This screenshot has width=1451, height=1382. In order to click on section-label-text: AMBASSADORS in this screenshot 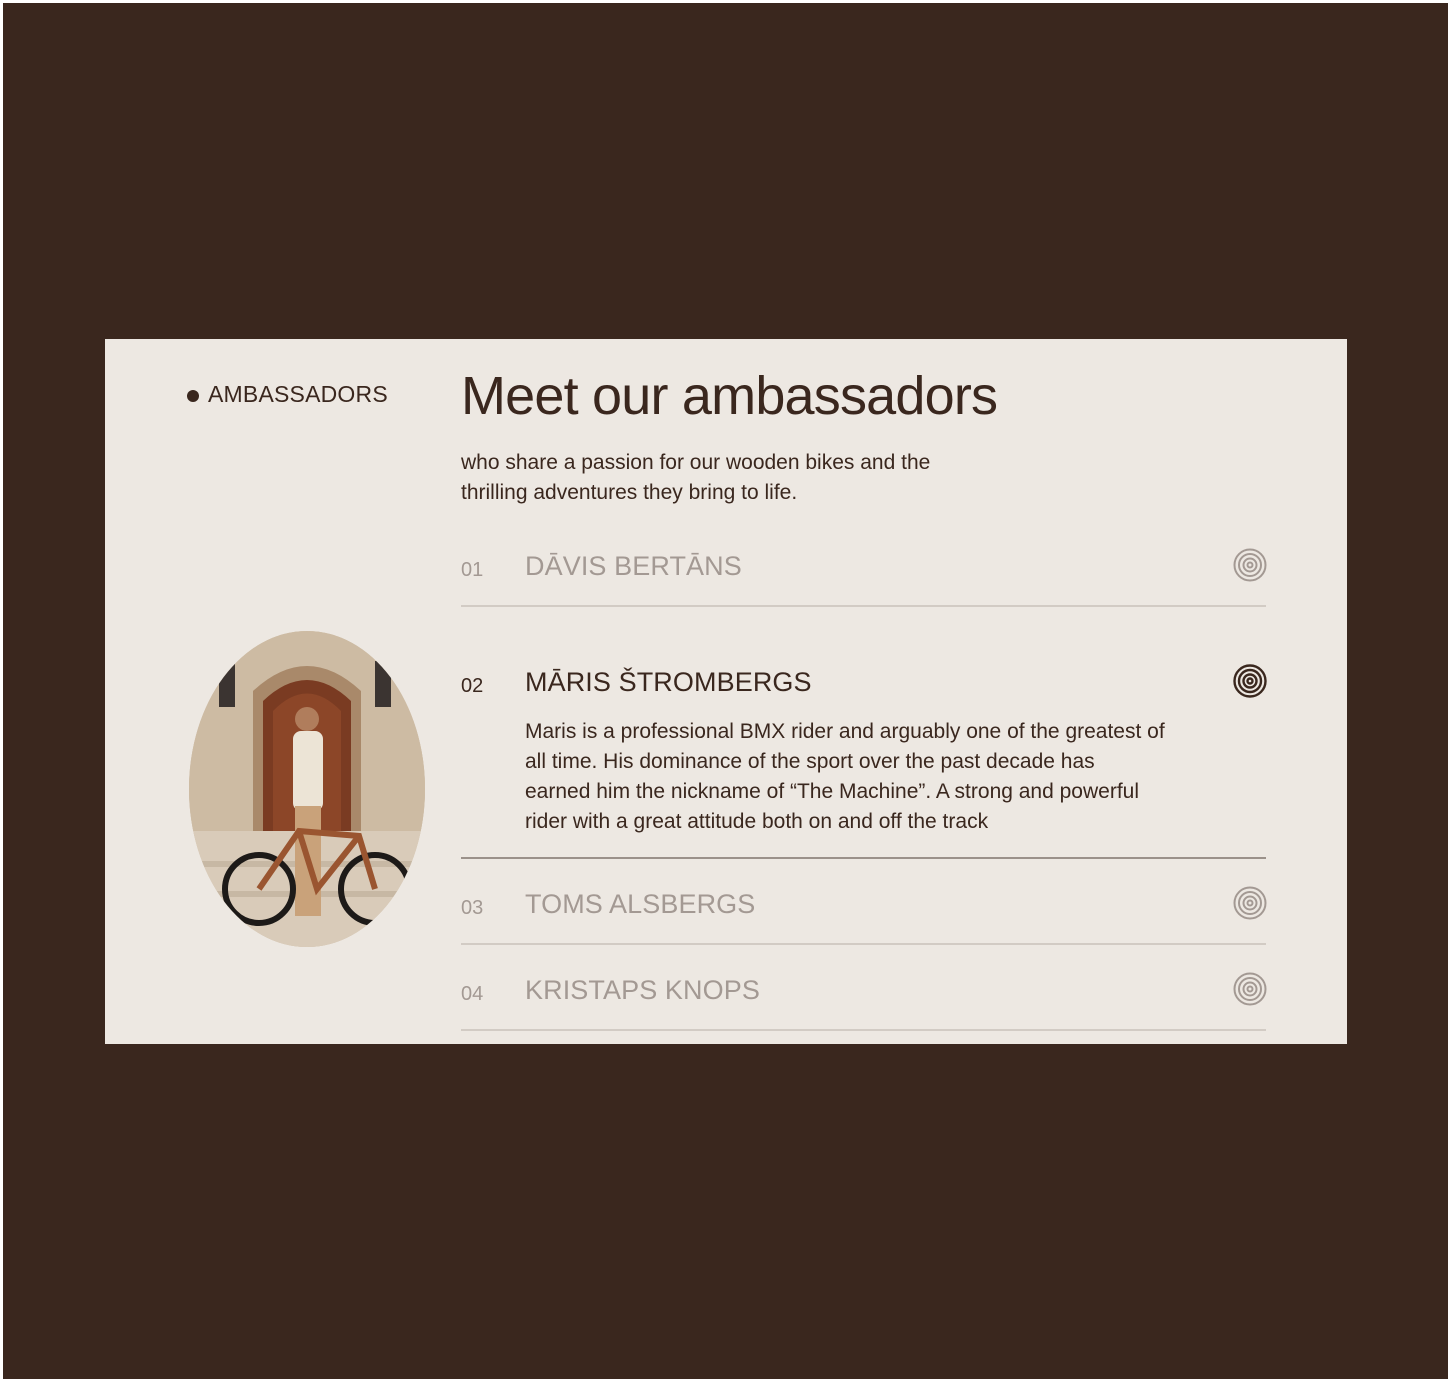, I will do `click(298, 394)`.